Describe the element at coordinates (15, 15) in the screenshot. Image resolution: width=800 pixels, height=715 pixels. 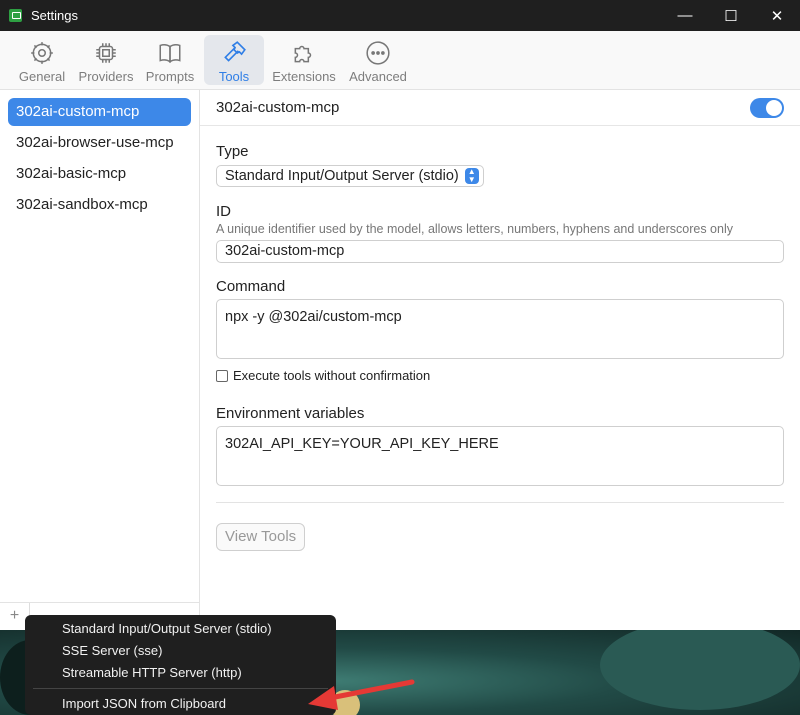
I see `app-icon` at that location.